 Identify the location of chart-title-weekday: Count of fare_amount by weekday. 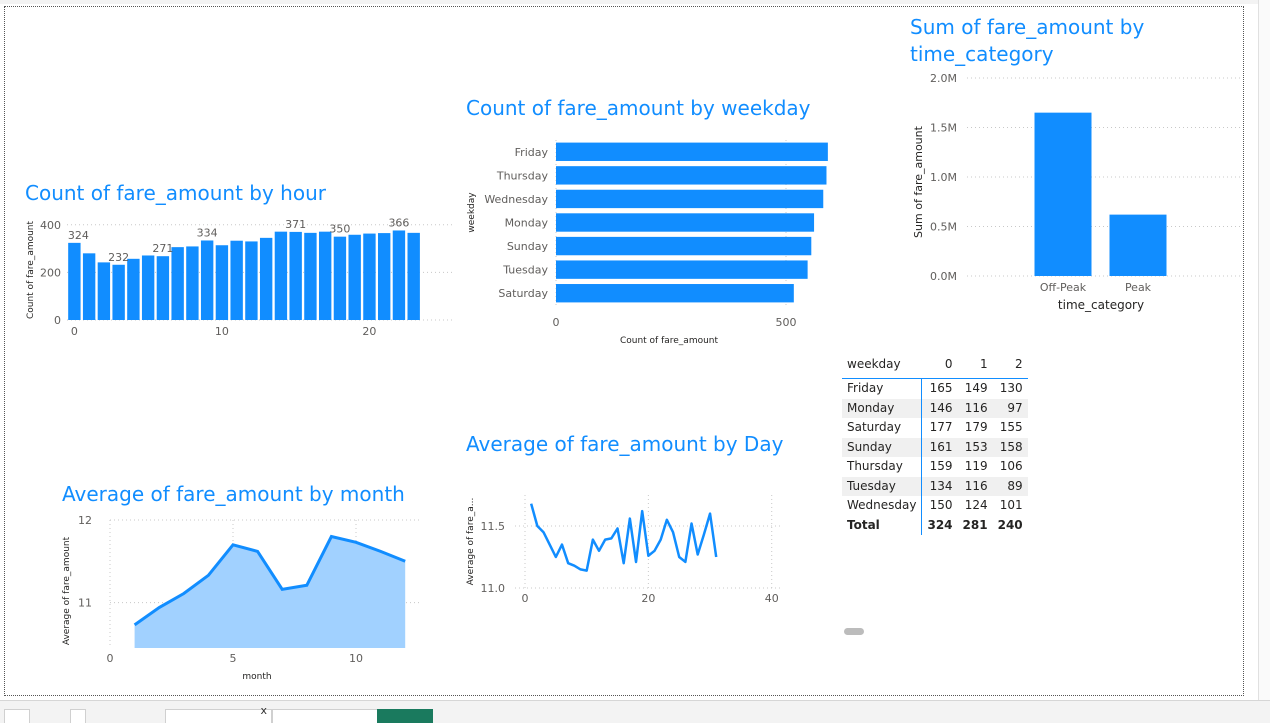
(638, 108).